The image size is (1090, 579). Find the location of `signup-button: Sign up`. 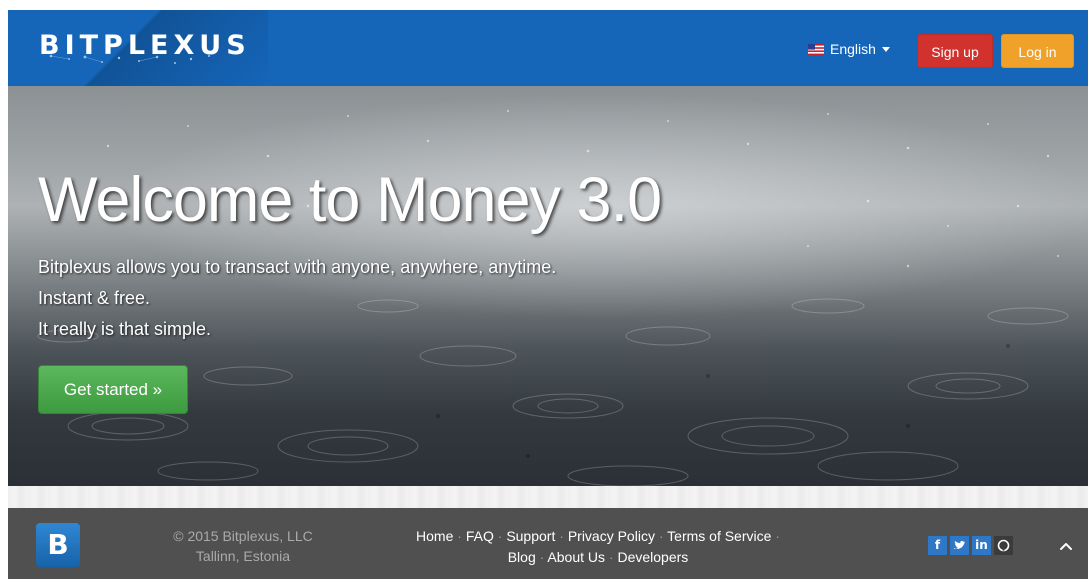

signup-button: Sign up is located at coordinates (955, 51).